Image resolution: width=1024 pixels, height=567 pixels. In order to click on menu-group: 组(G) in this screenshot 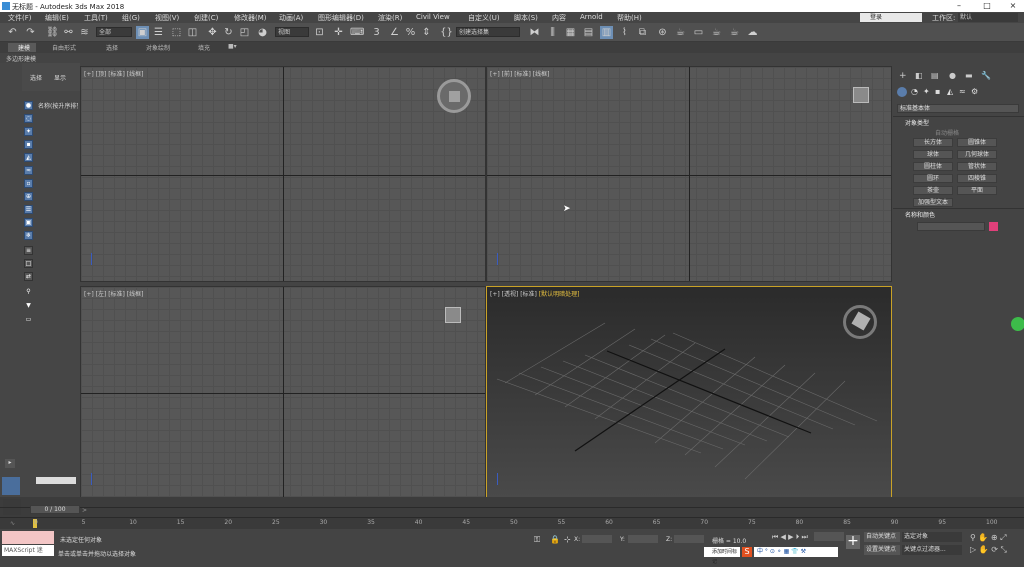, I will do `click(131, 18)`.